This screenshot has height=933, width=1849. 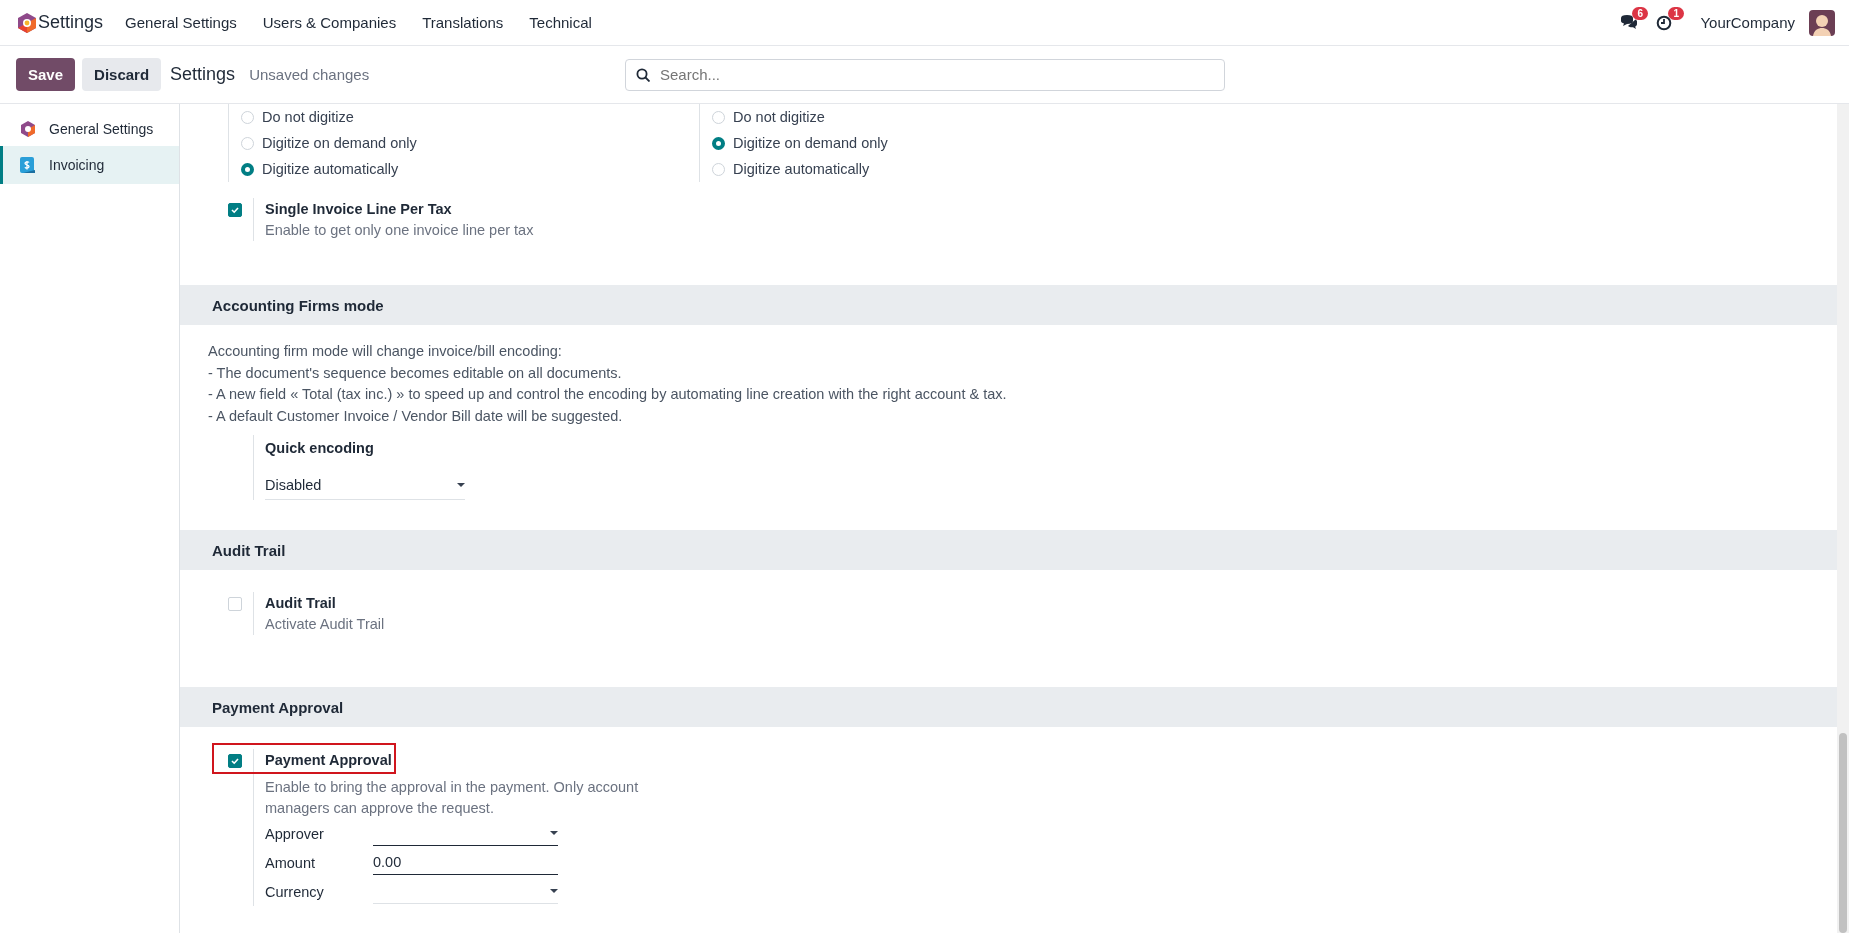 What do you see at coordinates (329, 760) in the screenshot?
I see `setting-title: Payment Approval` at bounding box center [329, 760].